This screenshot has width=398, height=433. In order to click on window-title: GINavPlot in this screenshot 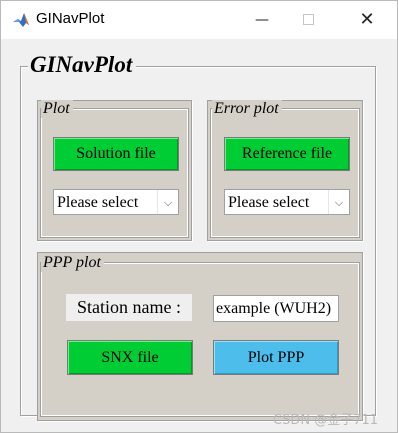, I will do `click(70, 18)`.